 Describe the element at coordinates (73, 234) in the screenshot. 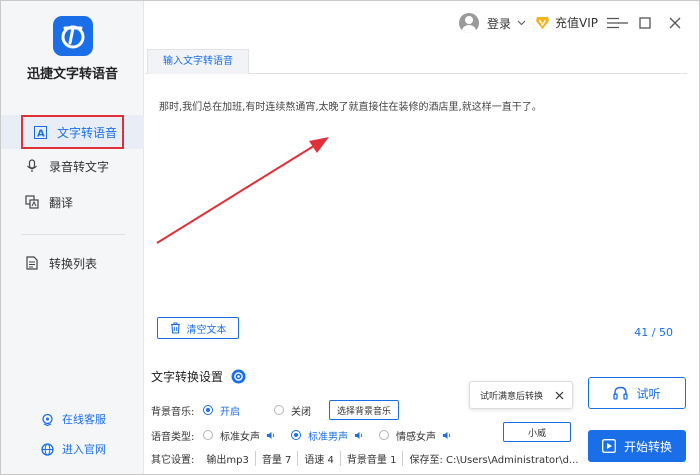

I see `sidebar-divider` at that location.